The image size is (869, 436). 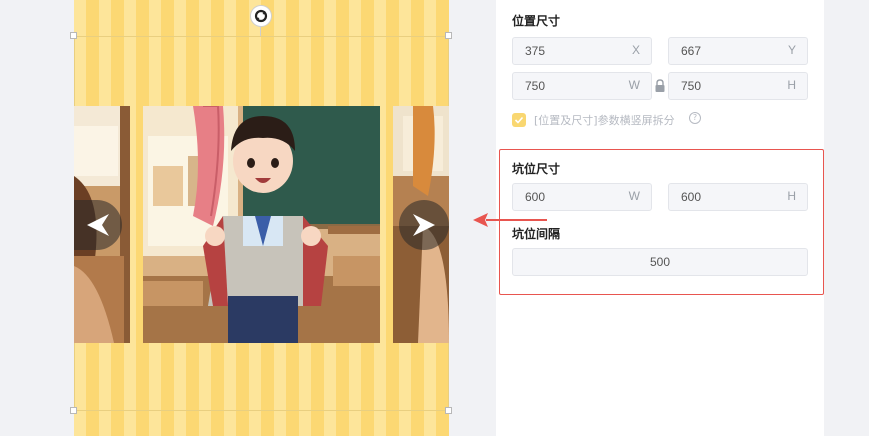 What do you see at coordinates (510, 220) in the screenshot?
I see `annotation-arrow` at bounding box center [510, 220].